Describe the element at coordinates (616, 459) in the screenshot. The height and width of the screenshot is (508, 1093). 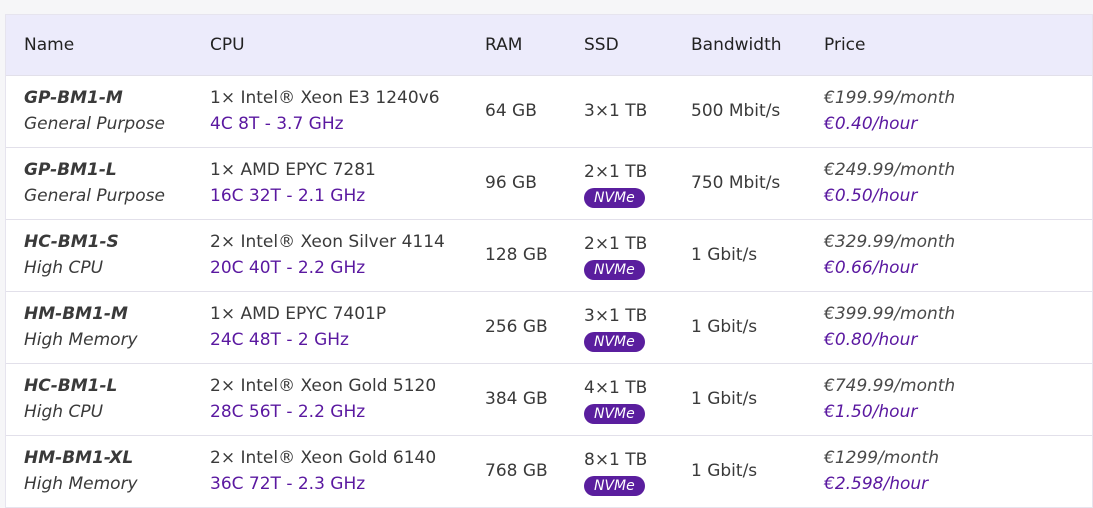
I see `ssd-value: 8×1 TB` at that location.